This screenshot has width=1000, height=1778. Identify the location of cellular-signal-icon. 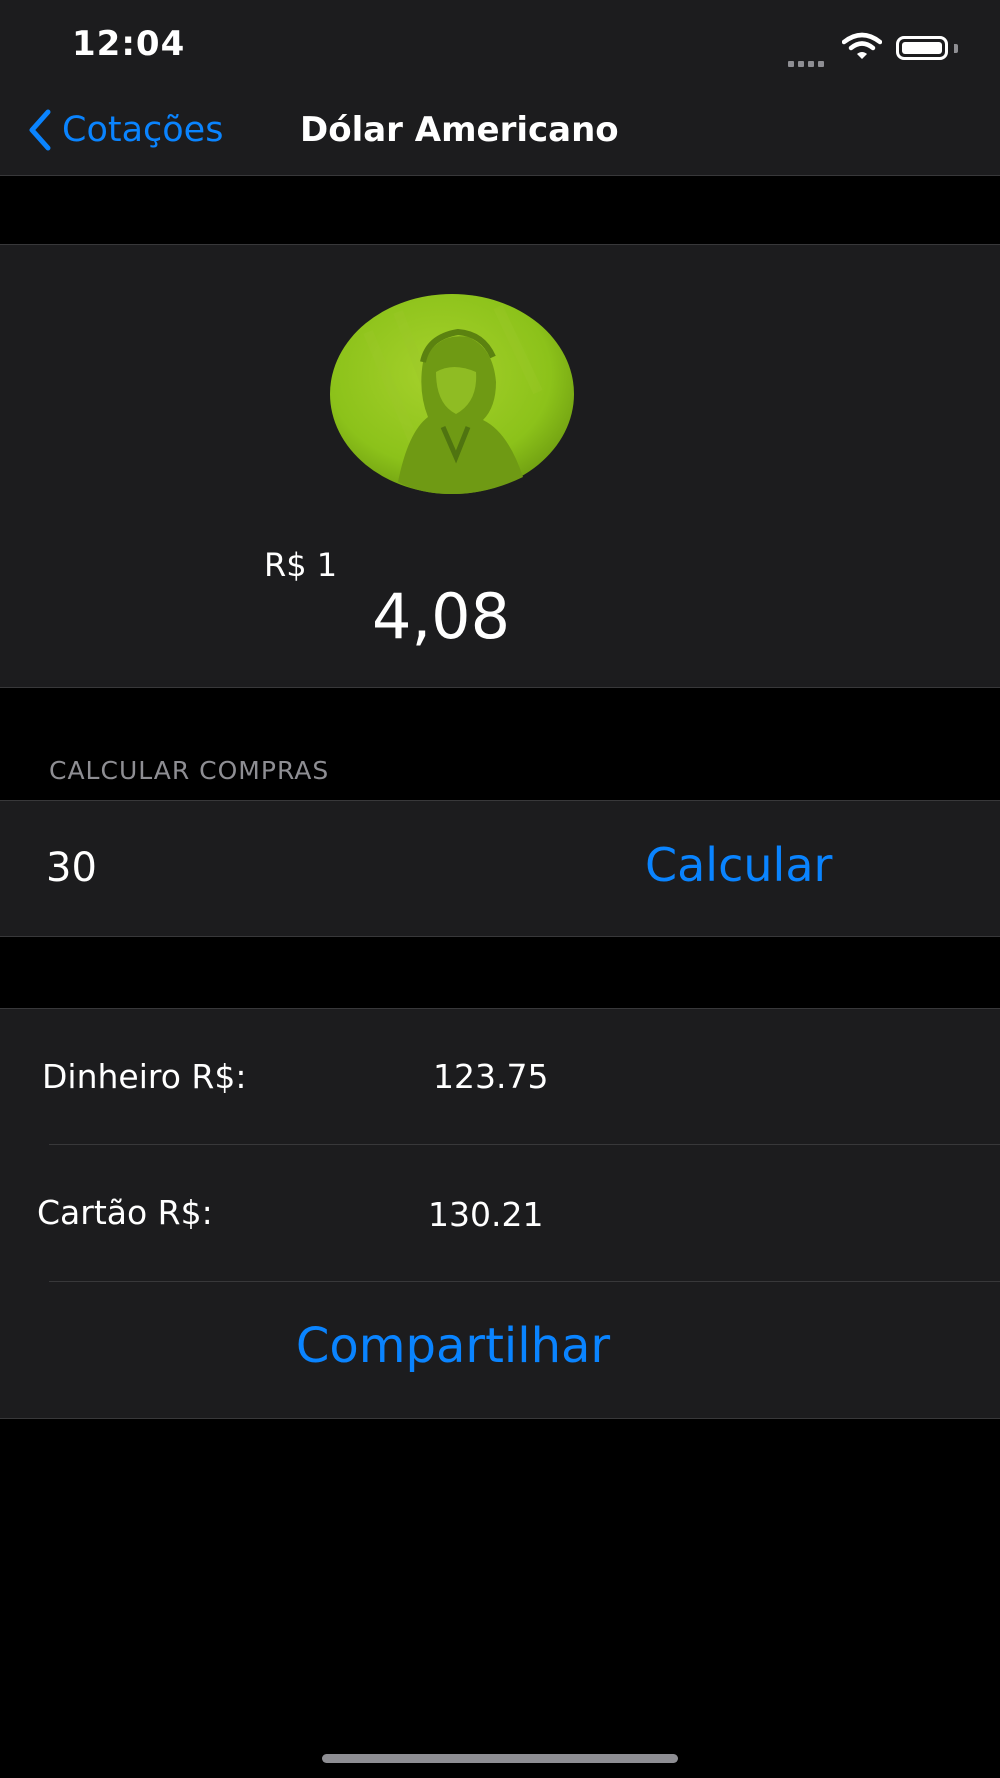
(808, 61).